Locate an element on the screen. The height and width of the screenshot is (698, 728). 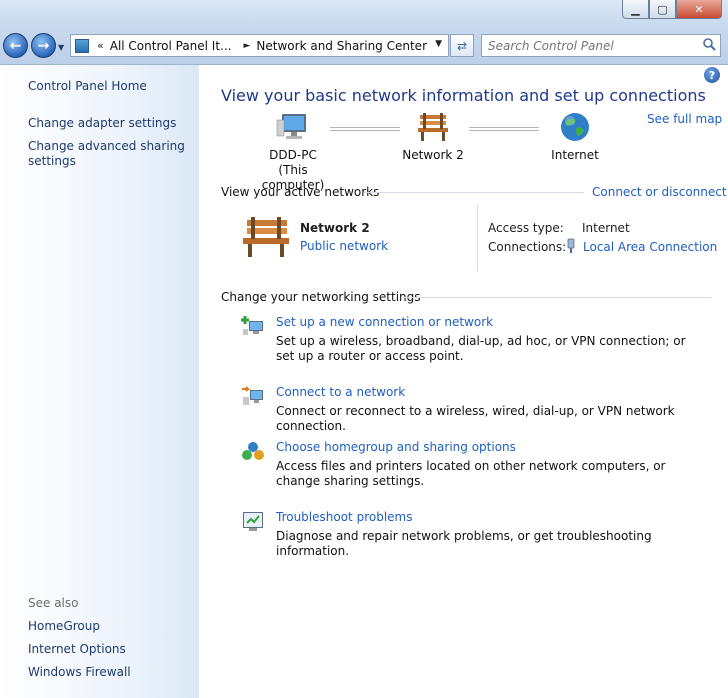
see-also-internet-options: Internet Options is located at coordinates (77, 649).